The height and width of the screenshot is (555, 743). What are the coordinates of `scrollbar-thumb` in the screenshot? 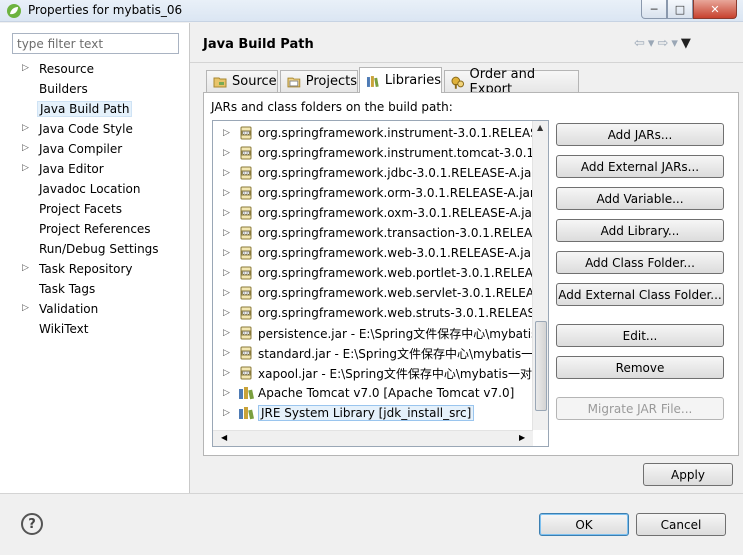 It's located at (541, 366).